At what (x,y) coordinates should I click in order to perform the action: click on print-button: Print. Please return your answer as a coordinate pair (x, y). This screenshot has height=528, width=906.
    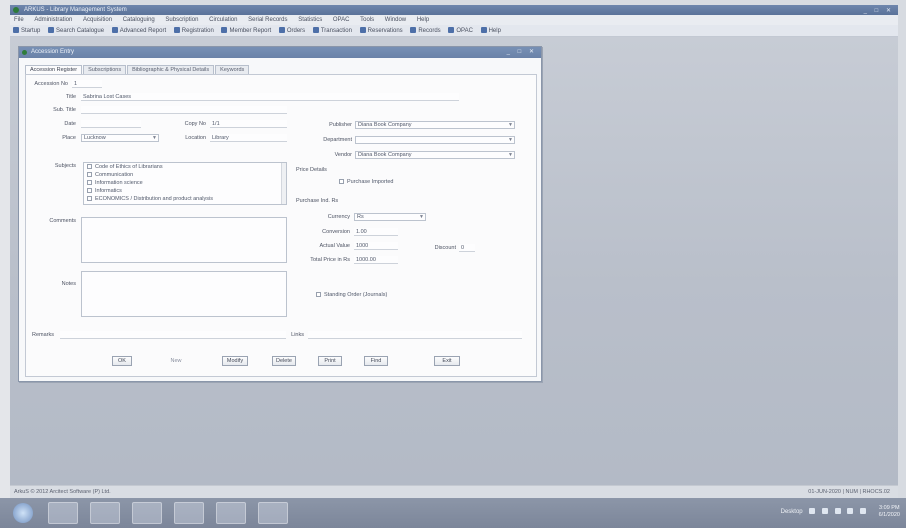
    Looking at the image, I should click on (330, 361).